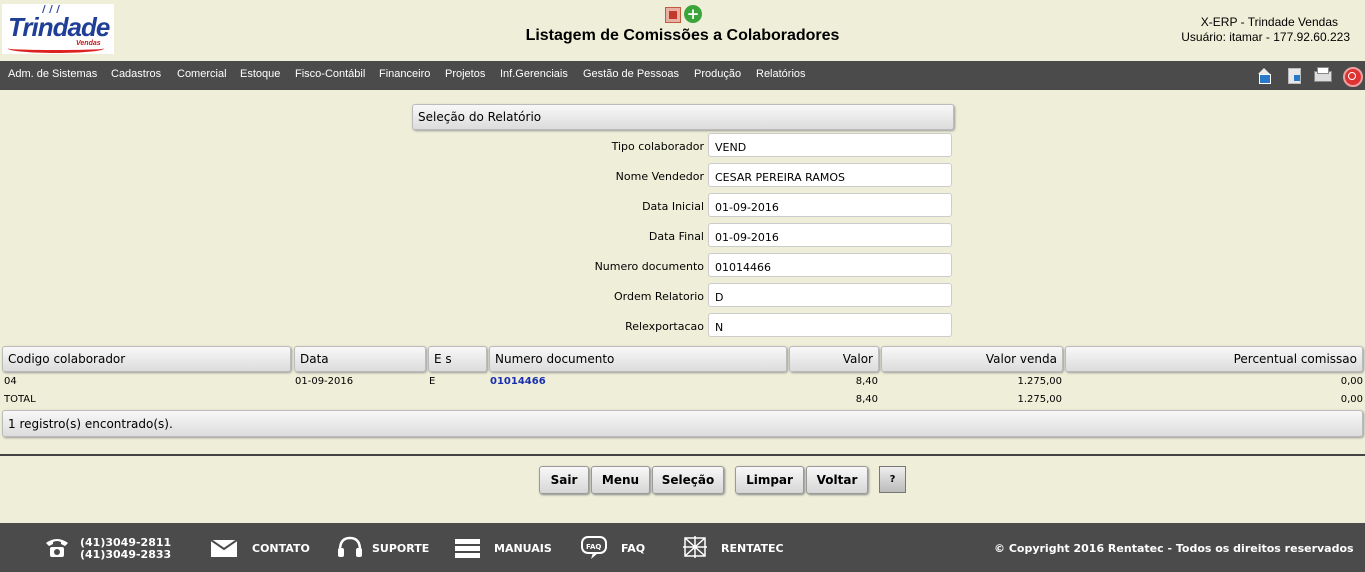 The image size is (1365, 572). I want to click on menu-relatorios: Relatórios, so click(781, 74).